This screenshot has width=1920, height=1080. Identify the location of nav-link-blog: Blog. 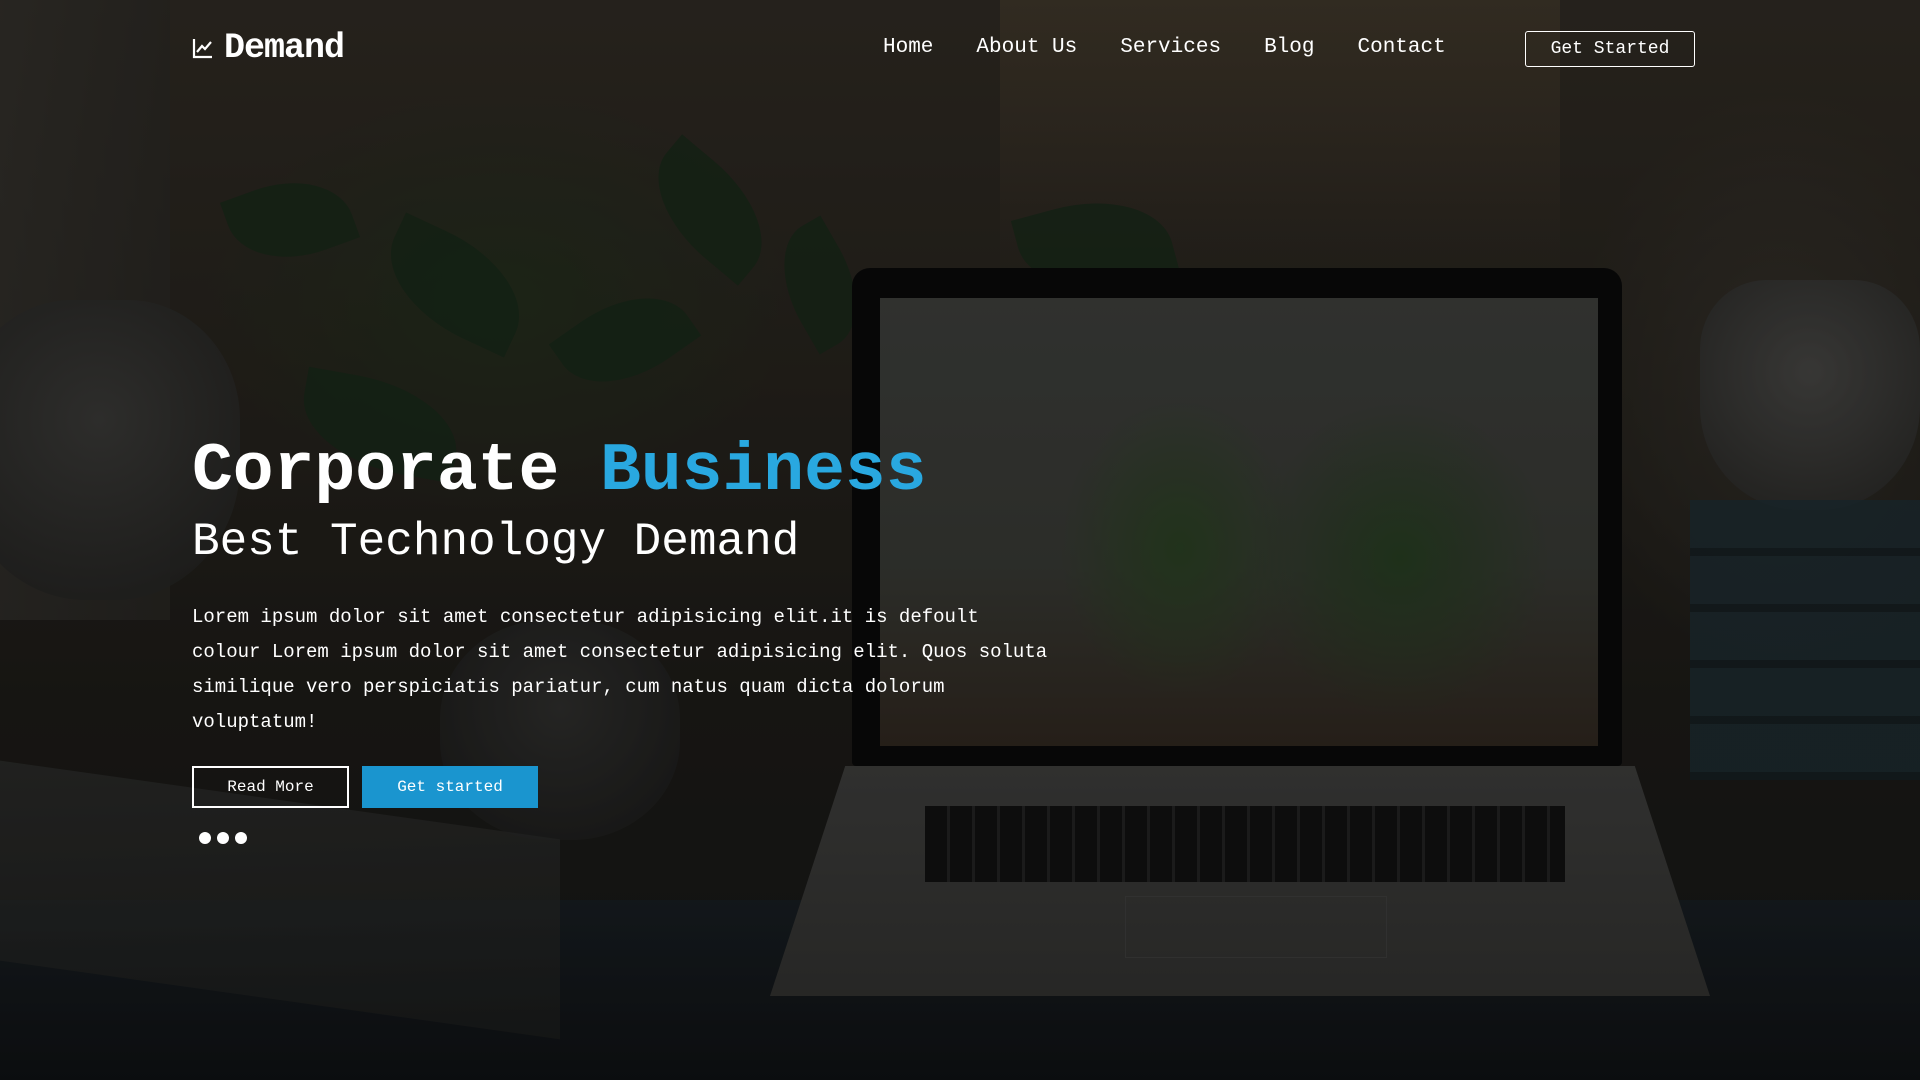
(1289, 48).